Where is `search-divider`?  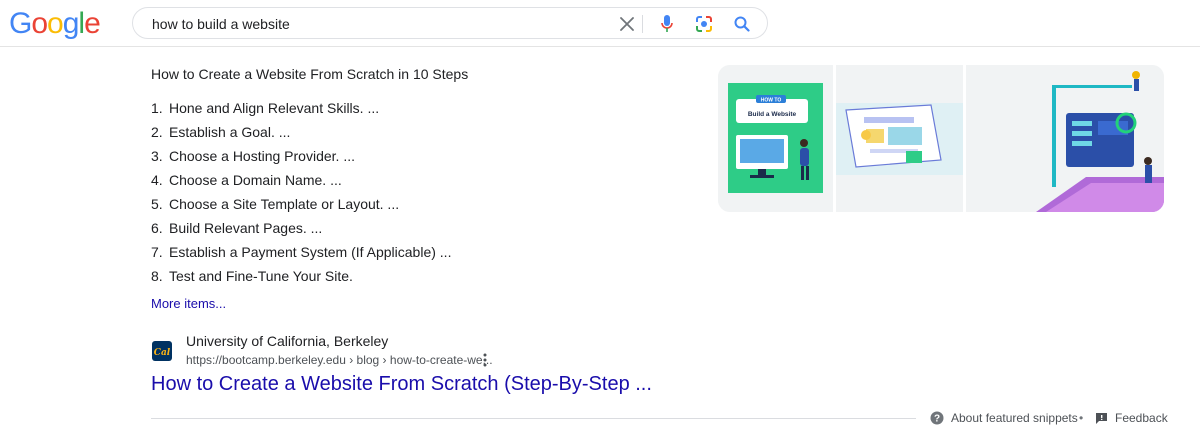
search-divider is located at coordinates (642, 24).